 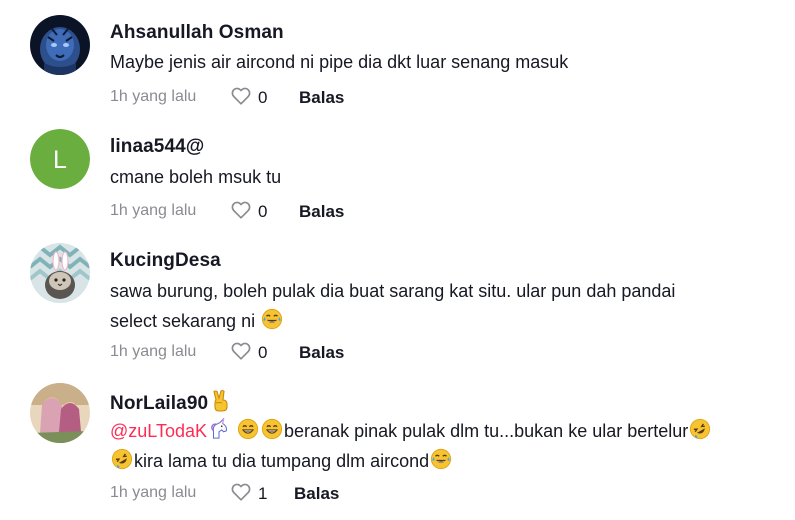 I want to click on avatar-letter: L, so click(x=60, y=160).